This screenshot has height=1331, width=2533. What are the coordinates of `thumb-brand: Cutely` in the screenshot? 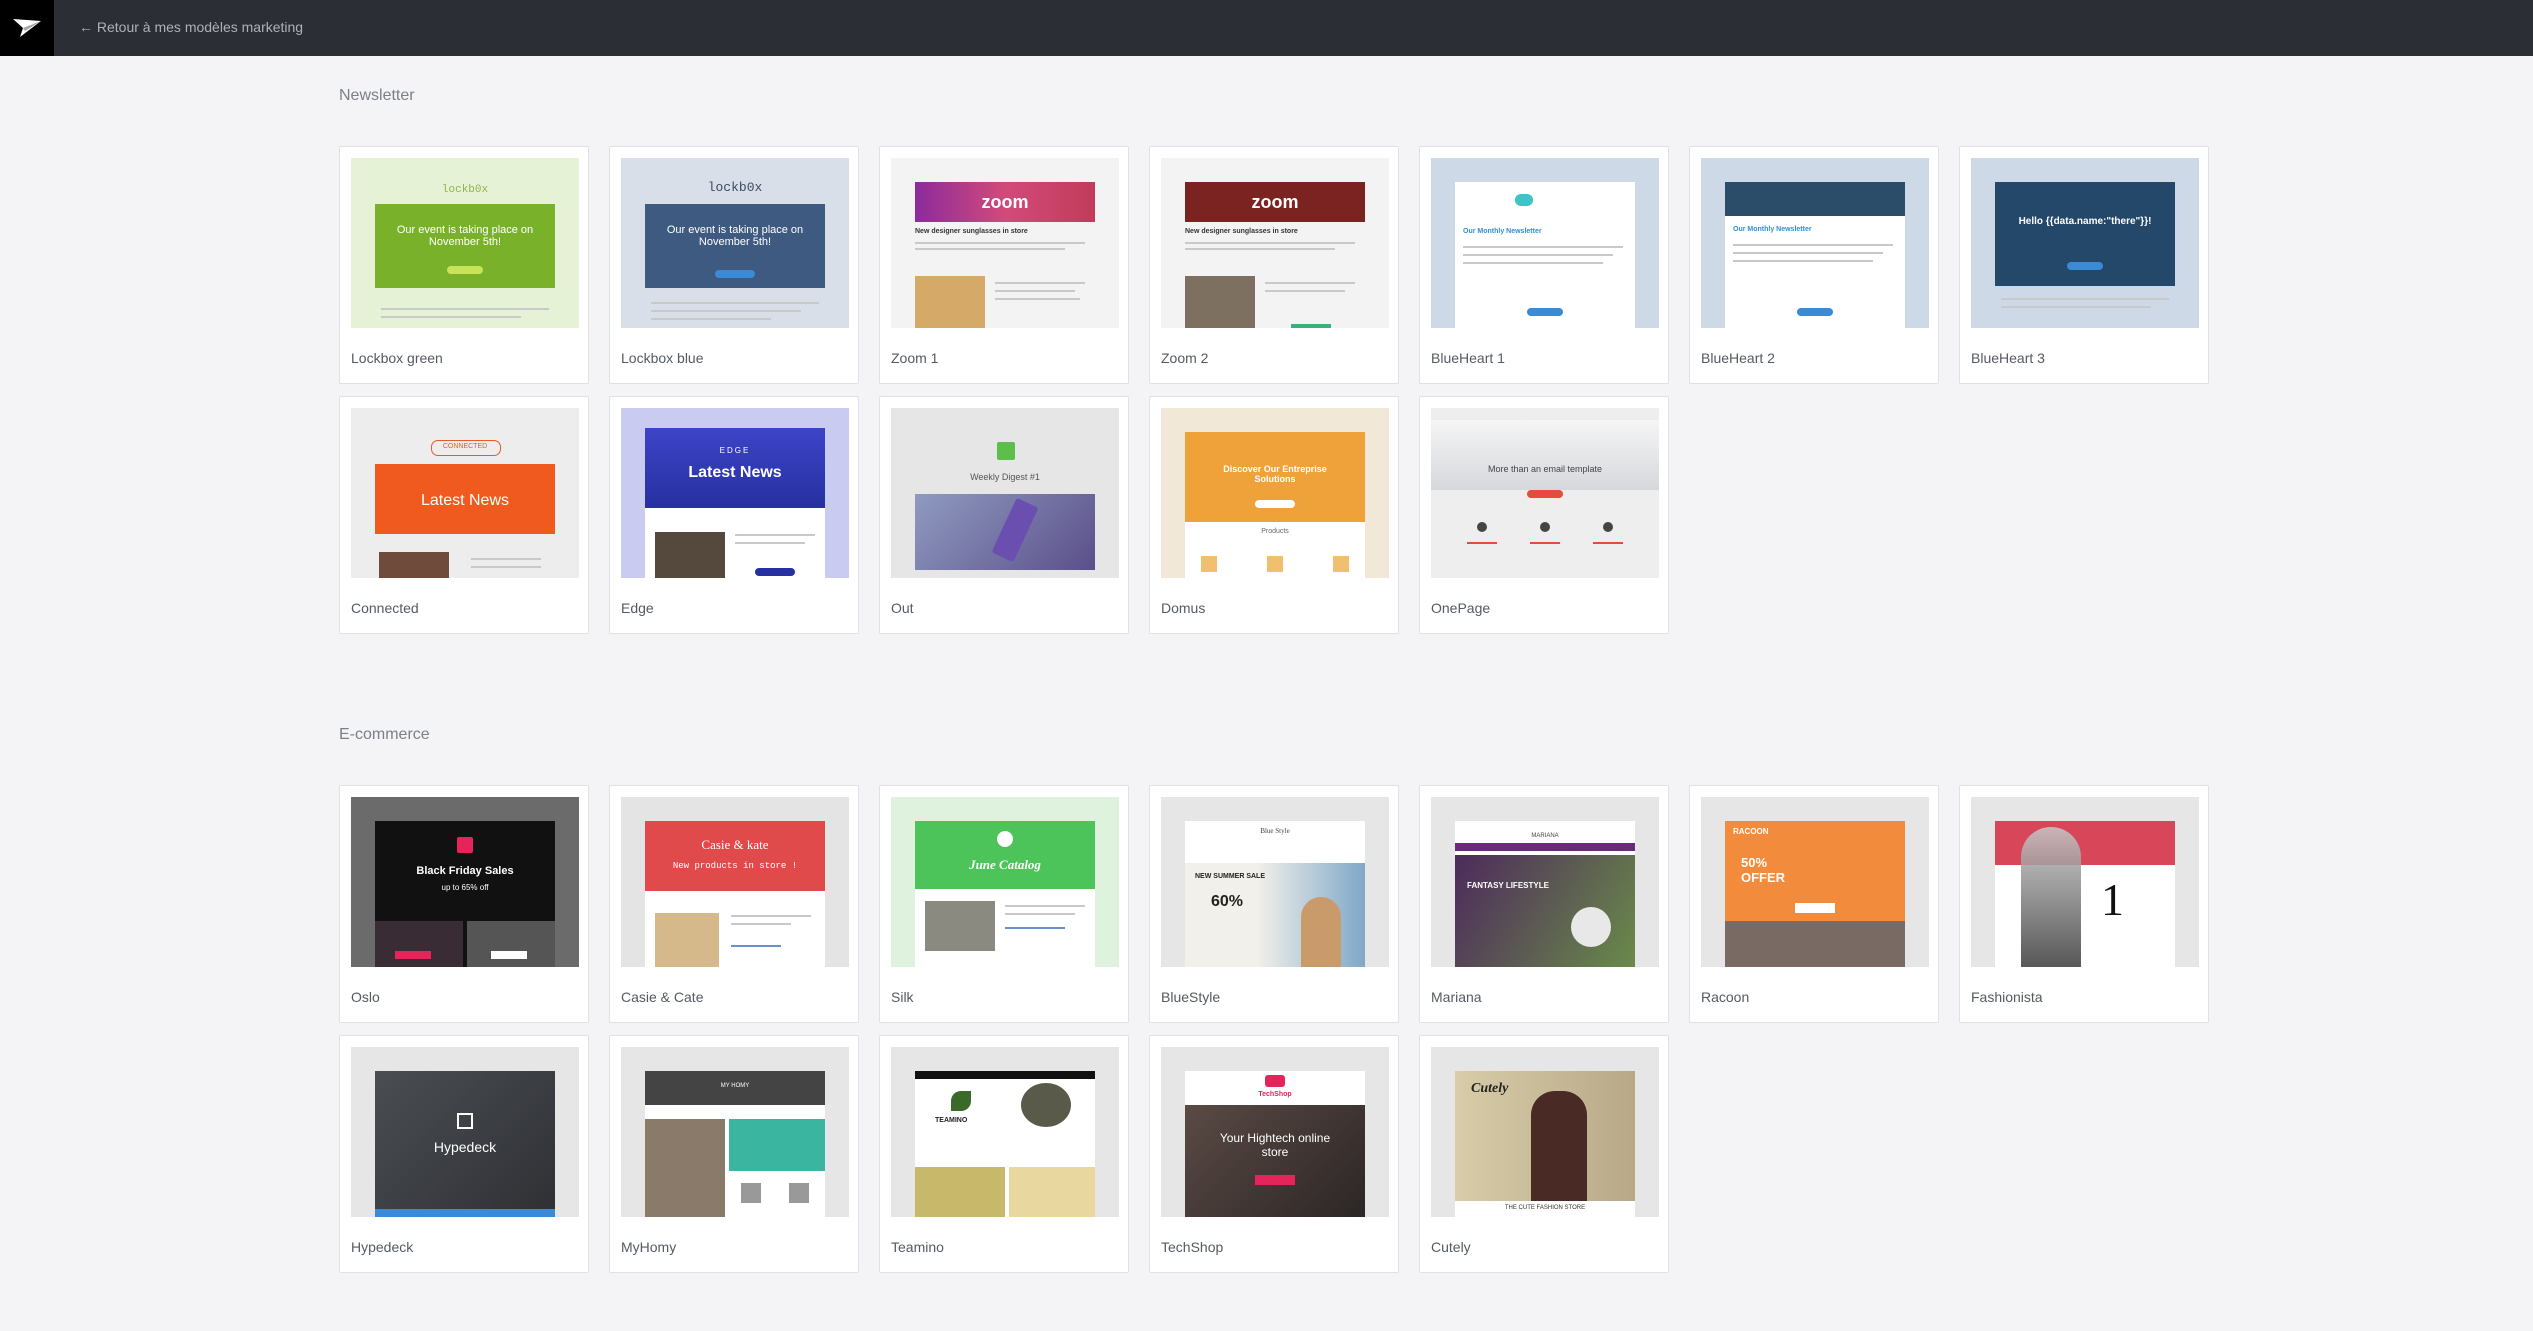 It's located at (1490, 1088).